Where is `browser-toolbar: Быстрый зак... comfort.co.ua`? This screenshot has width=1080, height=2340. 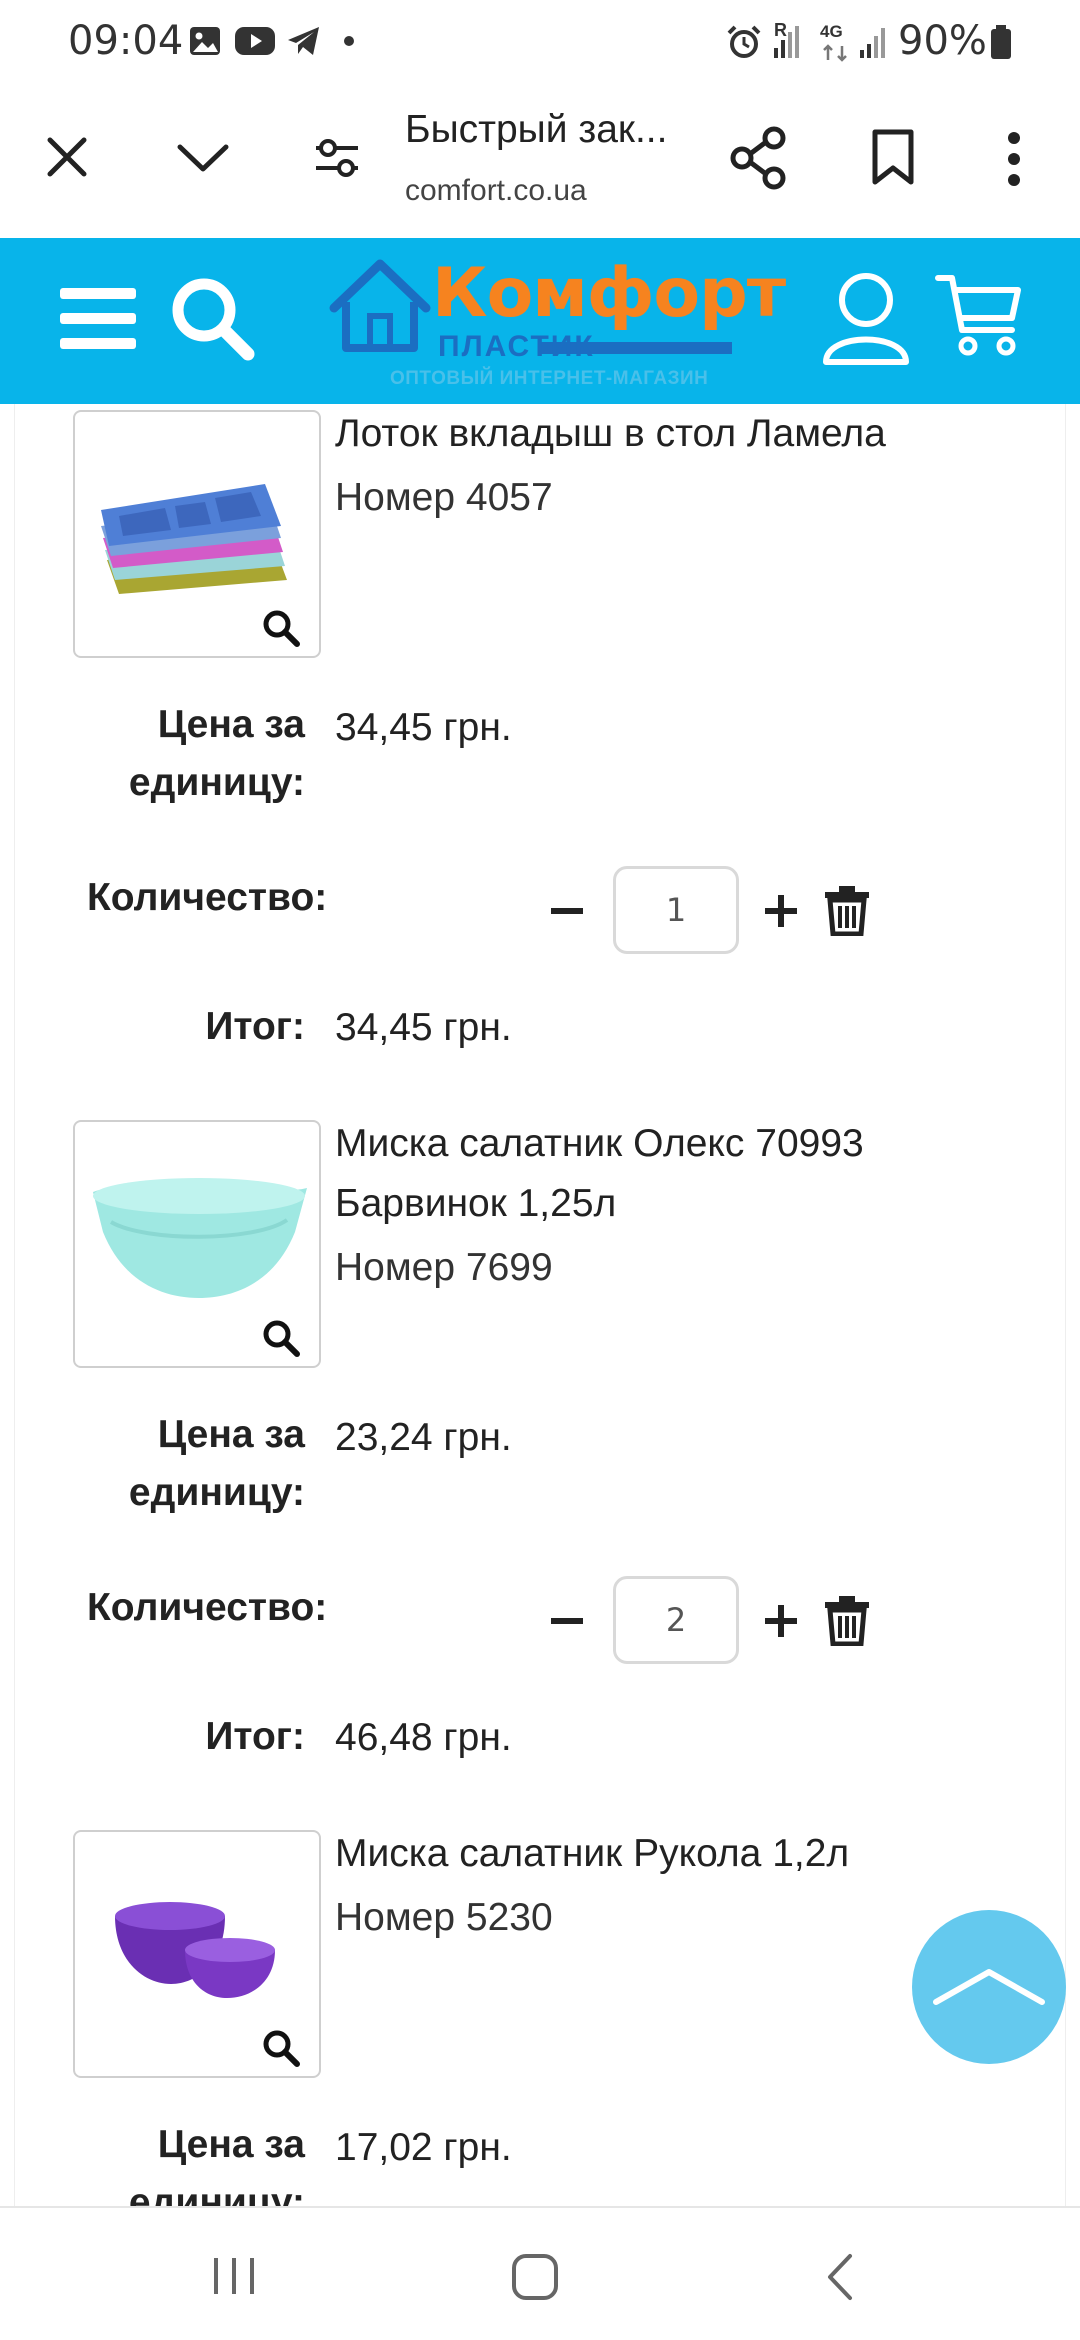 browser-toolbar: Быстрый зак... comfort.co.ua is located at coordinates (540, 161).